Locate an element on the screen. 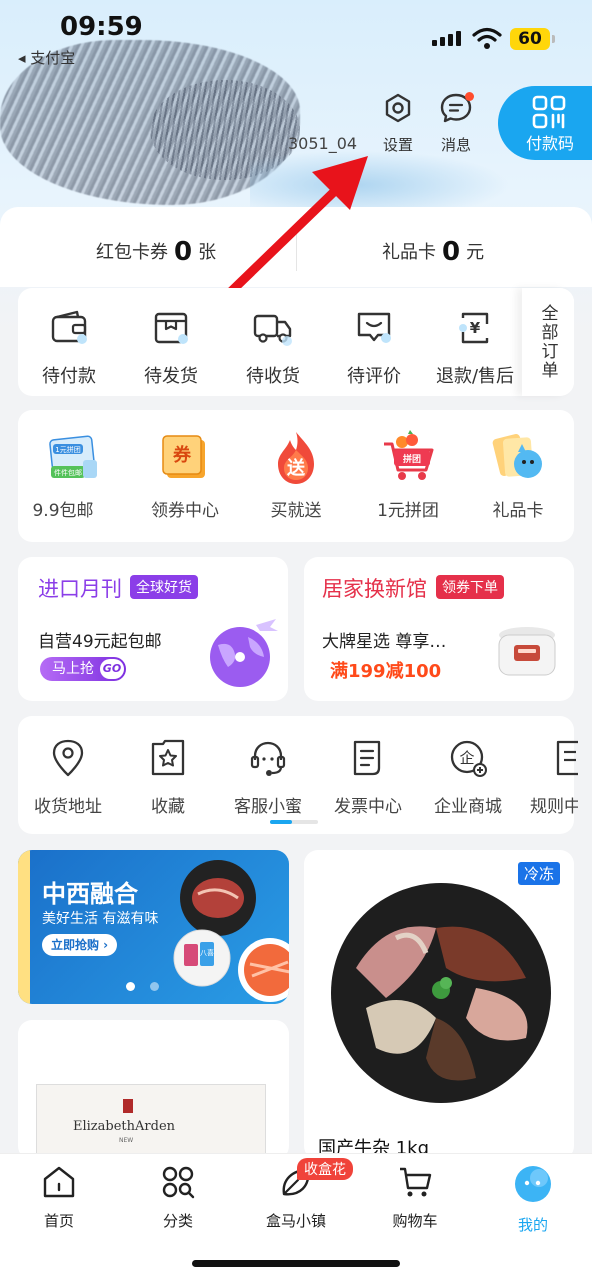 This screenshot has width=592, height=1280. tab-category: 分类 is located at coordinates (178, 1197).